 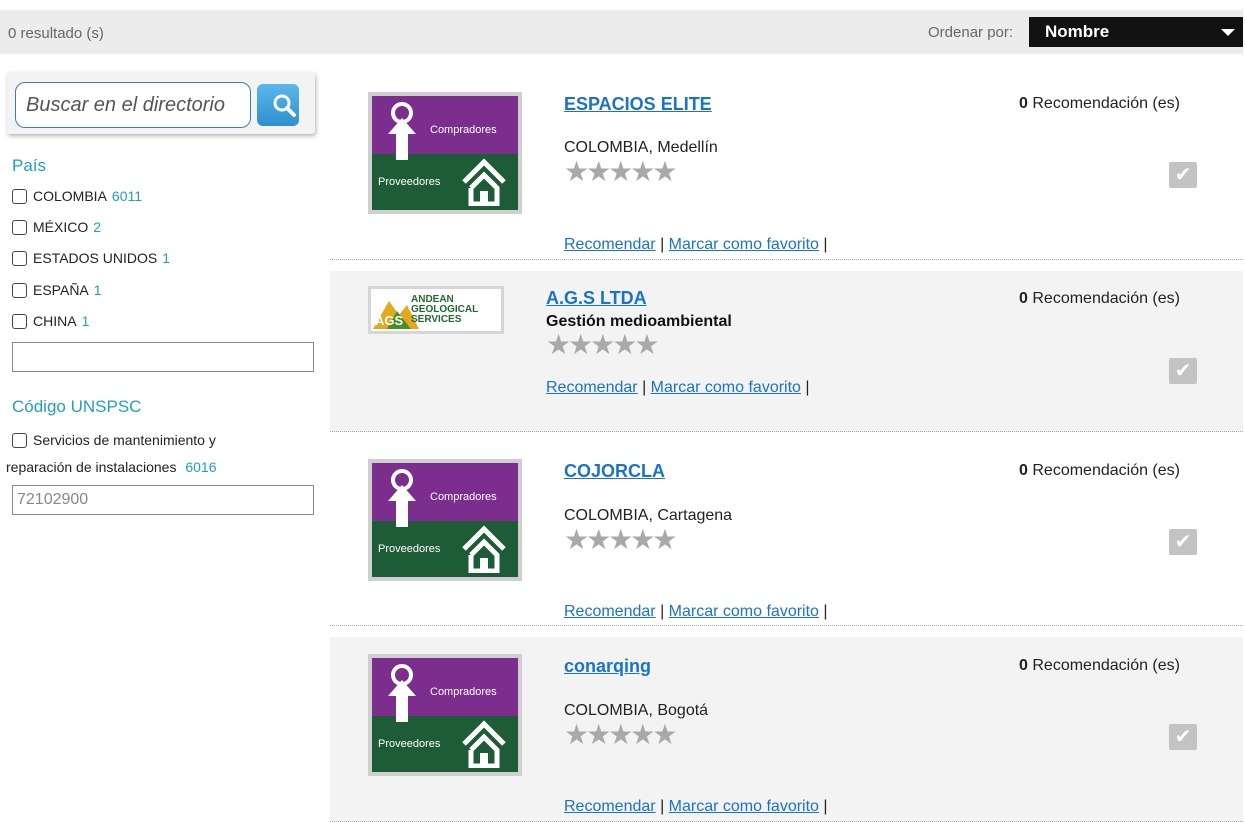 I want to click on company-name-link: conarqing, so click(x=607, y=666).